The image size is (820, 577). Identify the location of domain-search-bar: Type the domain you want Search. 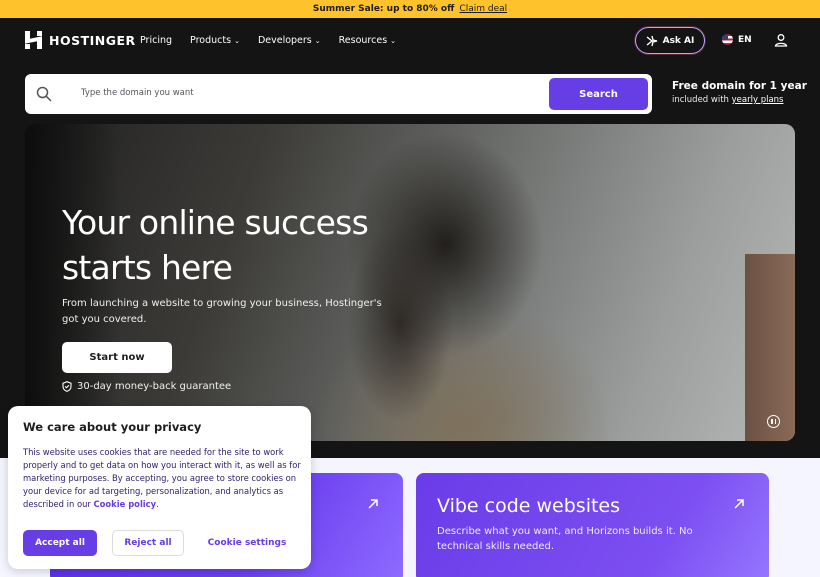
(338, 94).